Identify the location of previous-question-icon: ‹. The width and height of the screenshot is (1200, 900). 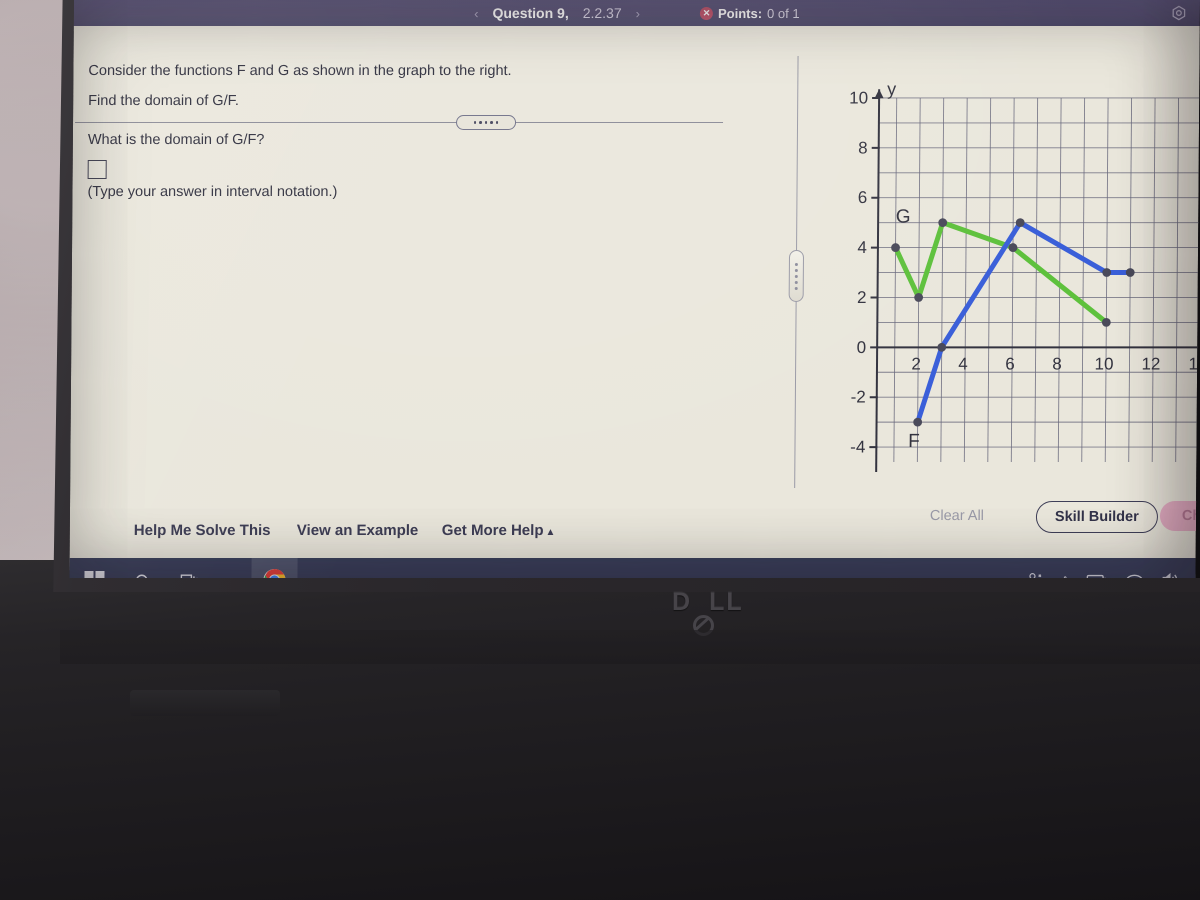
(476, 13).